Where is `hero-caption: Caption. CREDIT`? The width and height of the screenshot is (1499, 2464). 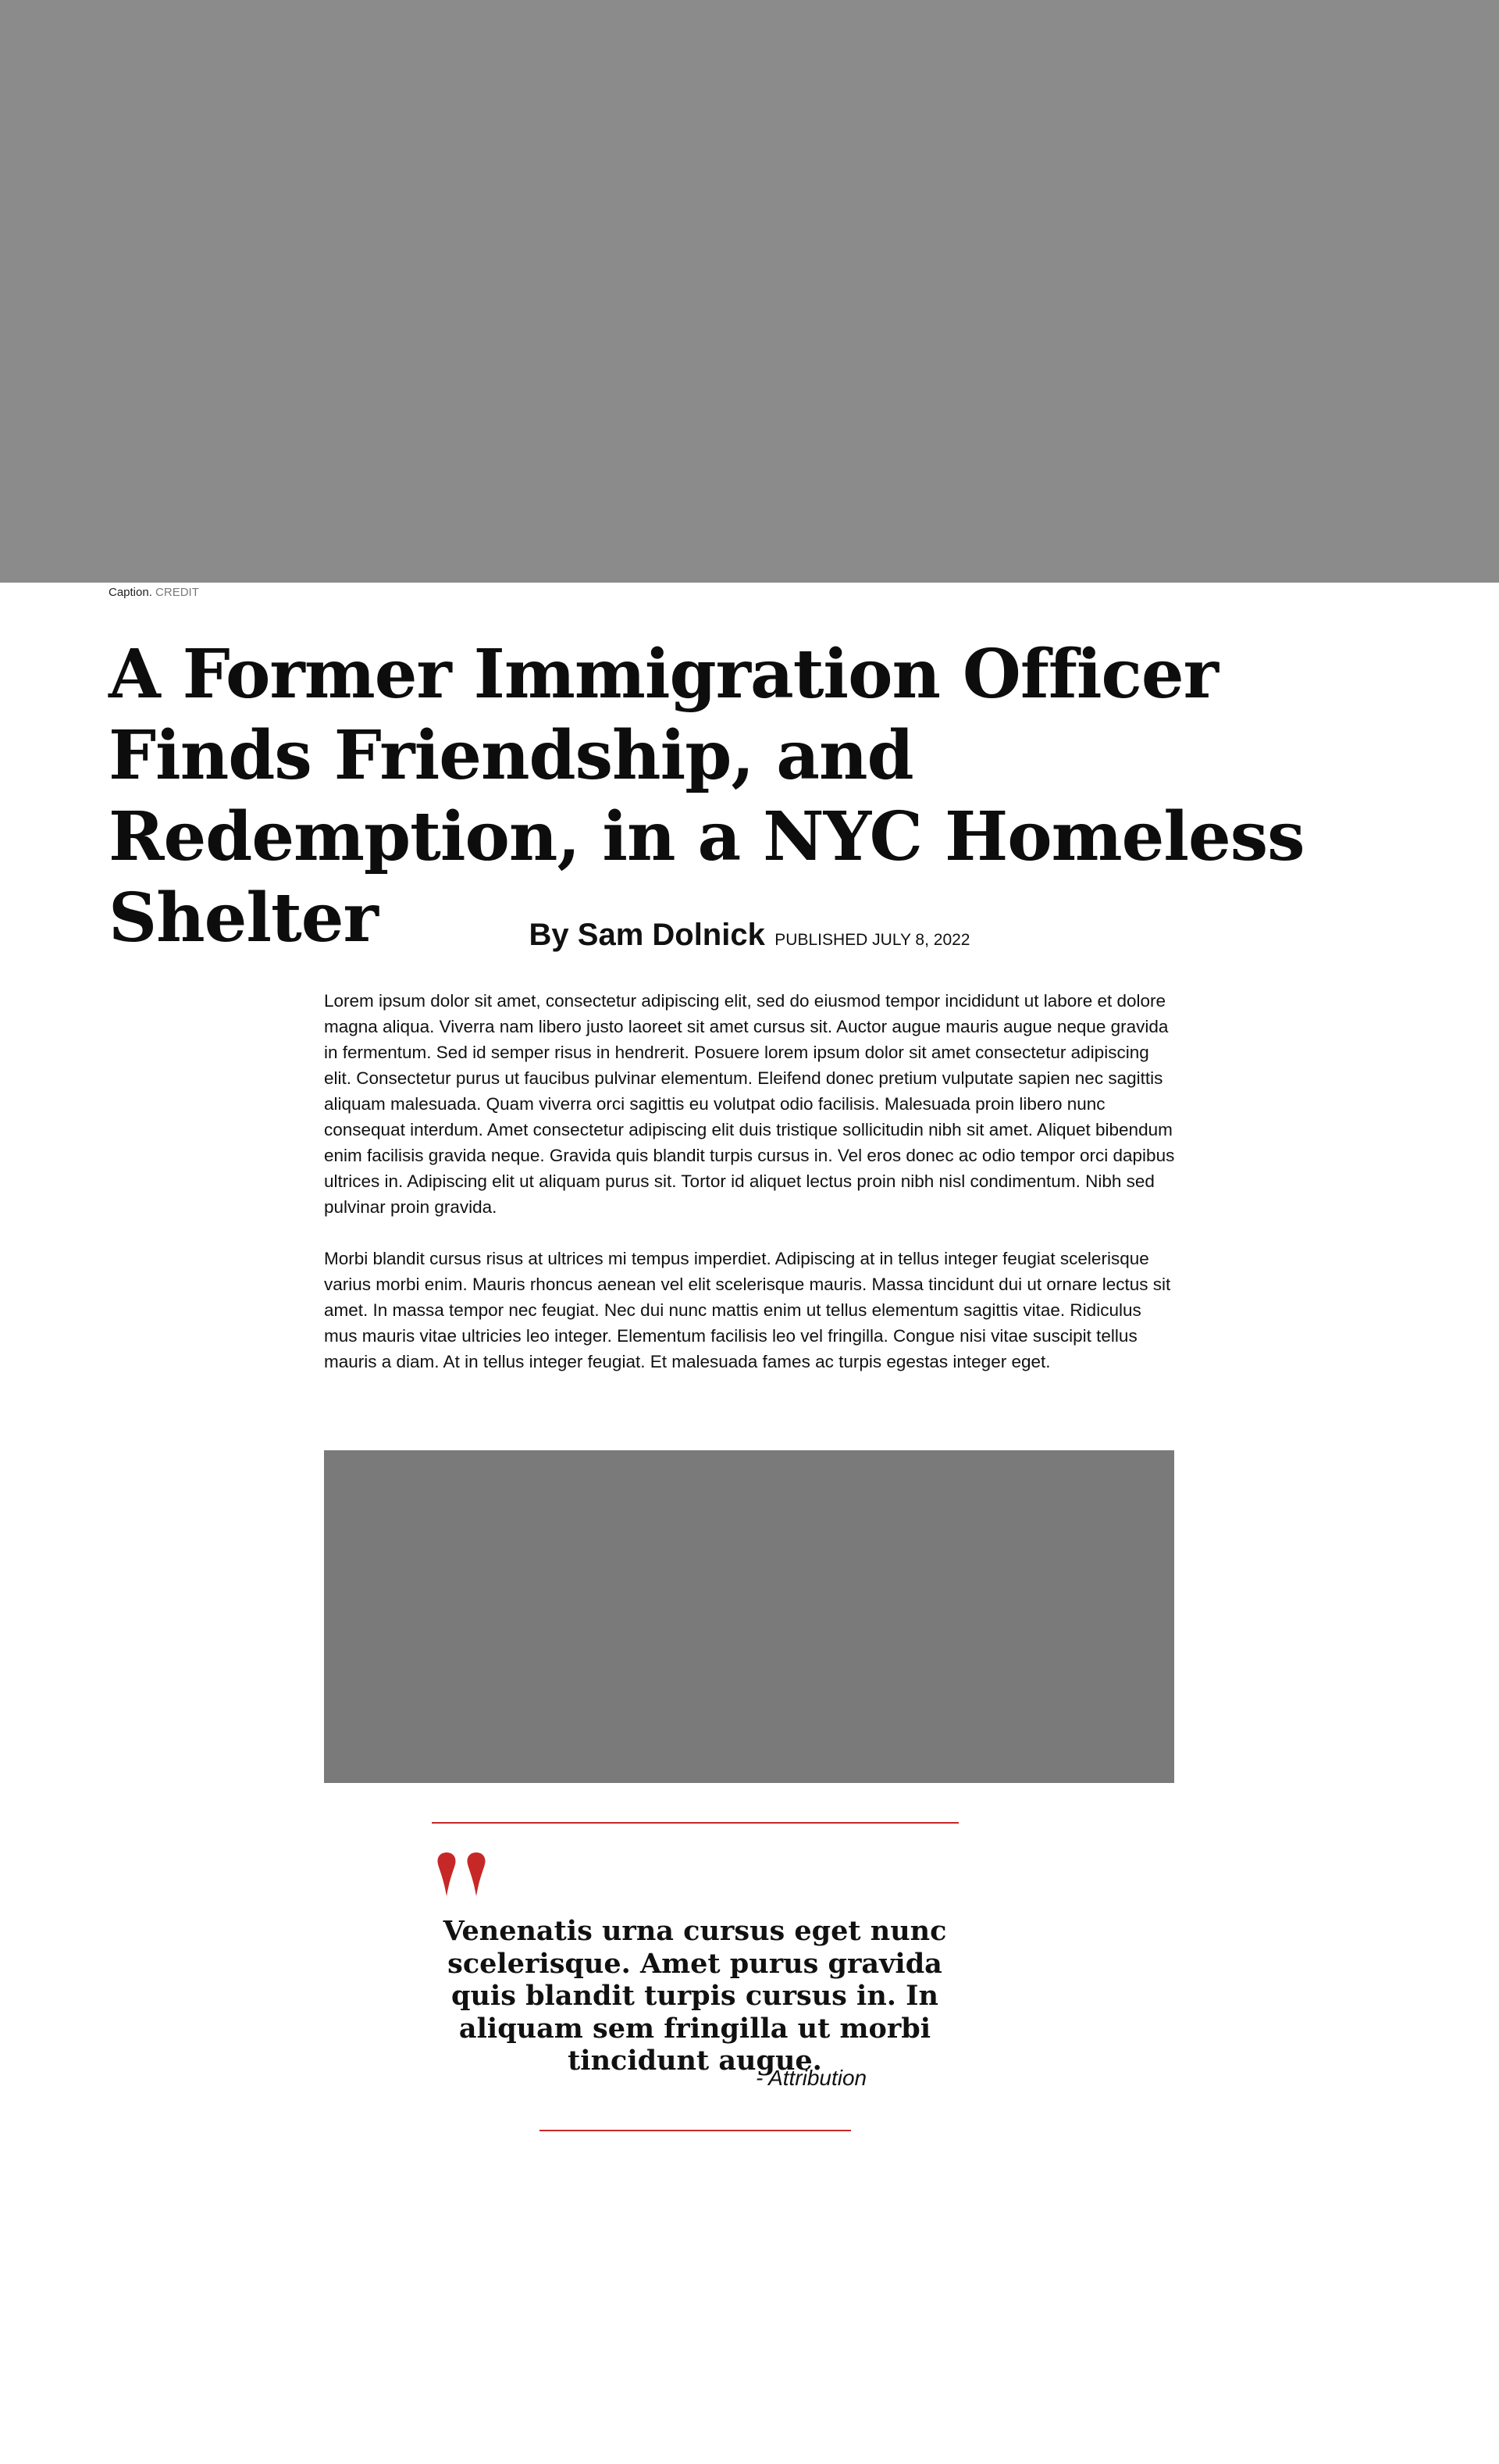 hero-caption: Caption. CREDIT is located at coordinates (154, 593).